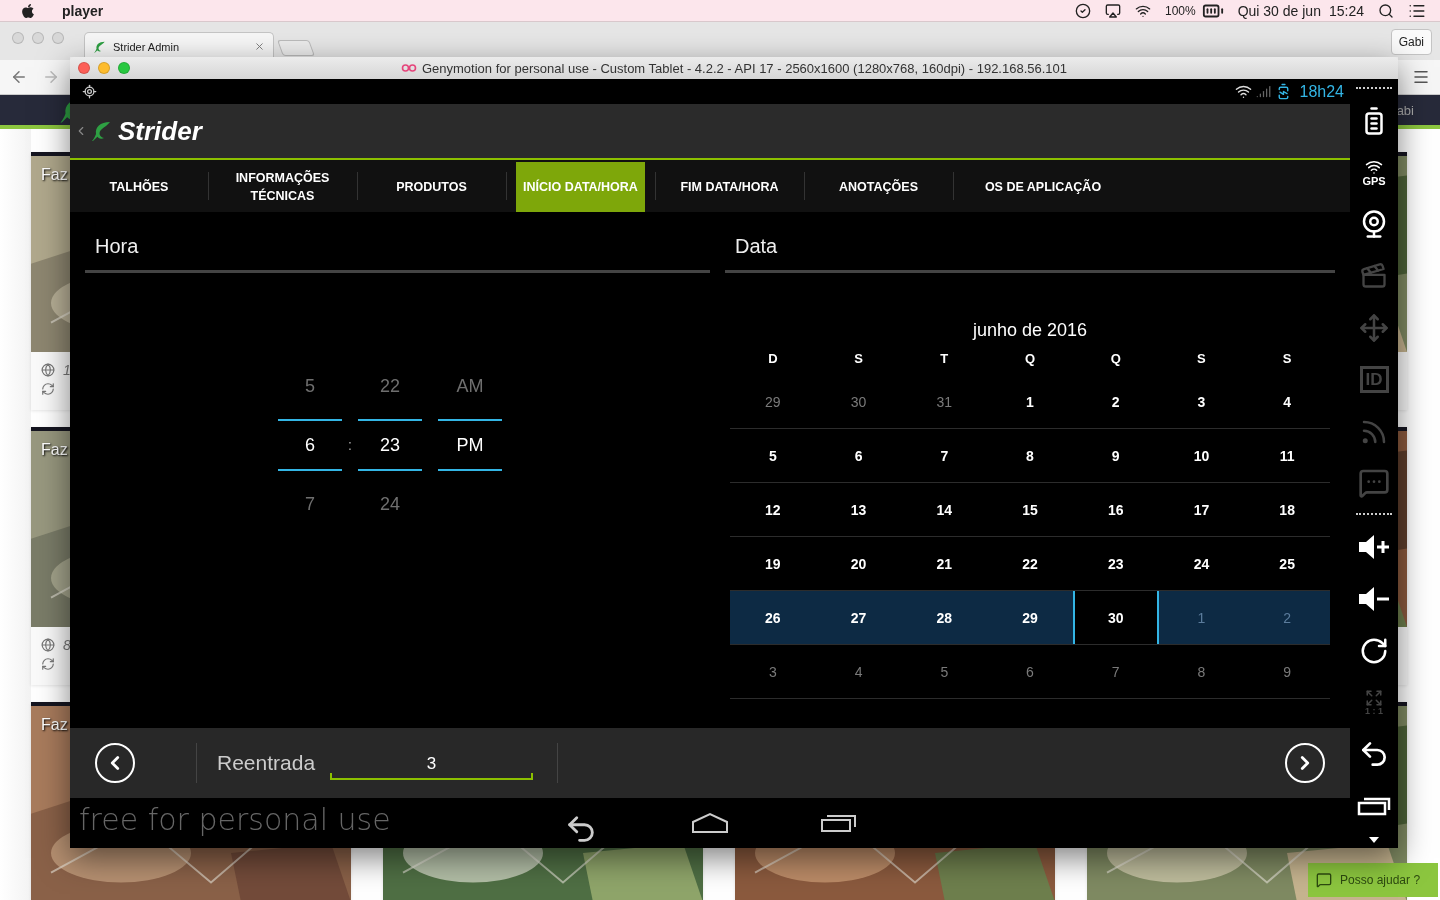 The height and width of the screenshot is (900, 1440). I want to click on picker-option: 7, so click(310, 504).